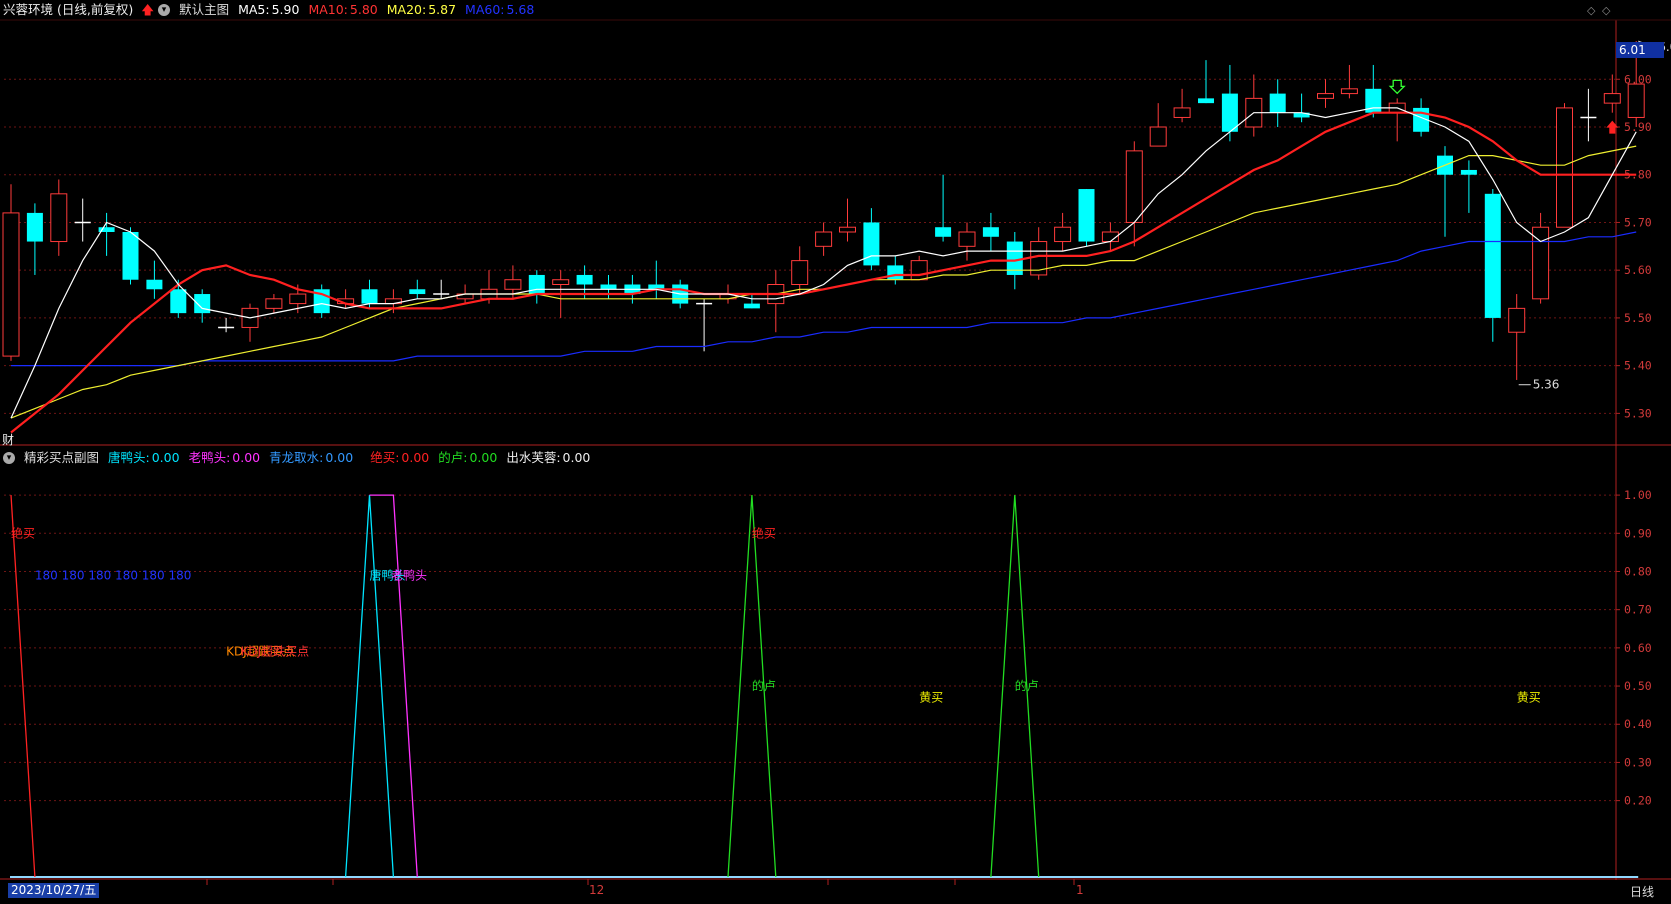 The image size is (1671, 904). I want to click on main-tick-label: 5.50, so click(1638, 318).